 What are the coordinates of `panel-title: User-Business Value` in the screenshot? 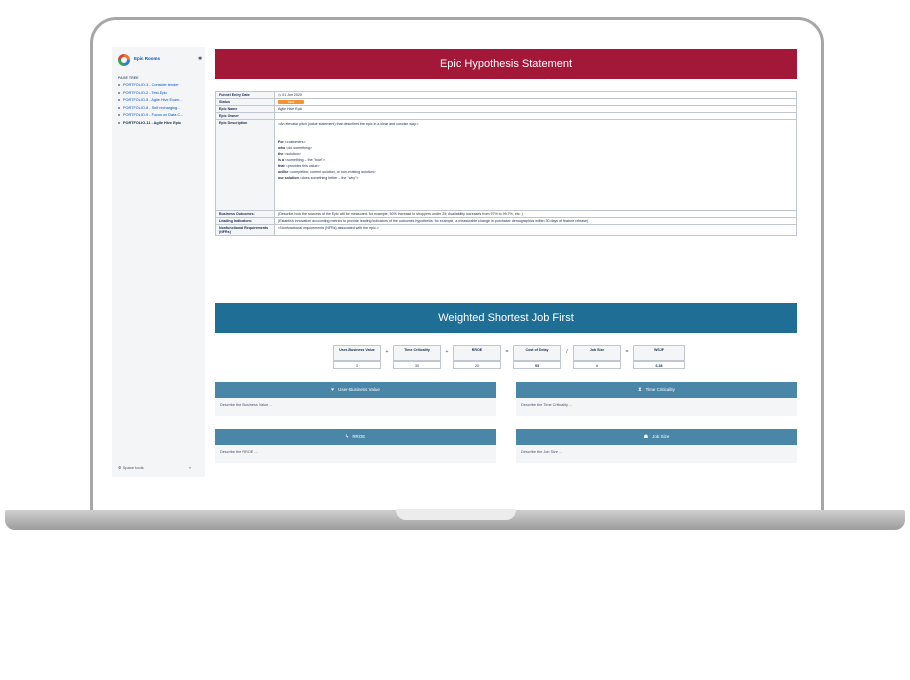 It's located at (359, 389).